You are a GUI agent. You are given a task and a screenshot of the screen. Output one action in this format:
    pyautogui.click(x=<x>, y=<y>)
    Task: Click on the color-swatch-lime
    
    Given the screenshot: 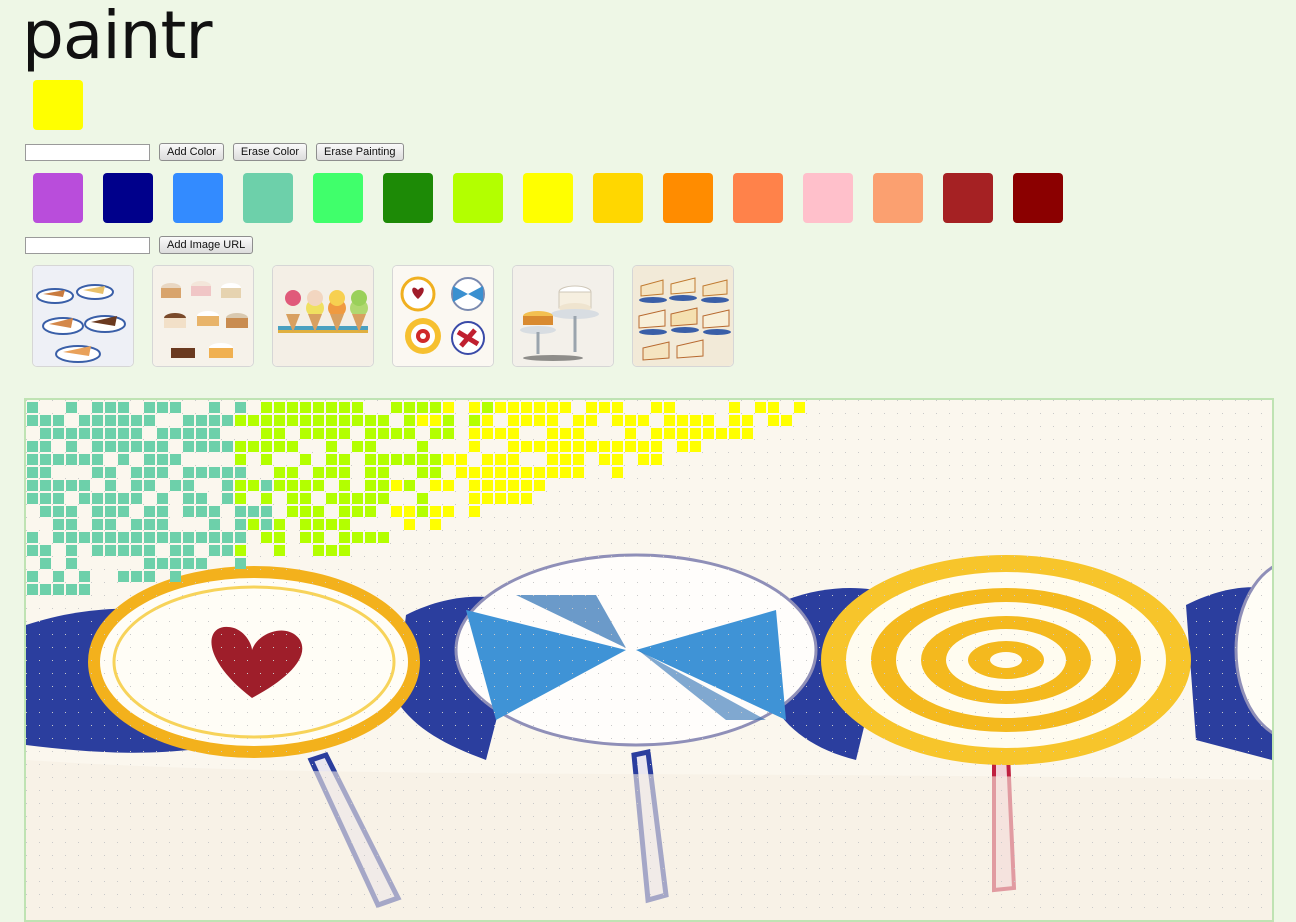 What is the action you would take?
    pyautogui.click(x=478, y=198)
    